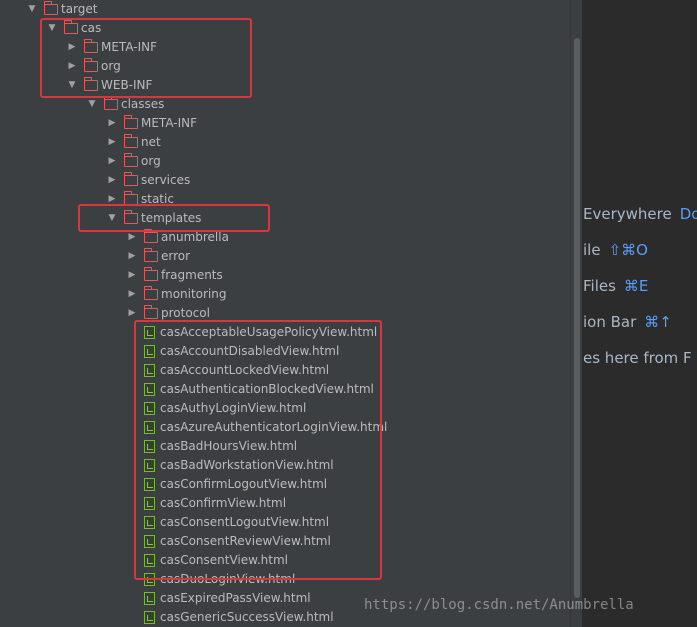 This screenshot has height=627, width=697. I want to click on folder-item-web-inf: ▼ WEB-INF, so click(109, 85).